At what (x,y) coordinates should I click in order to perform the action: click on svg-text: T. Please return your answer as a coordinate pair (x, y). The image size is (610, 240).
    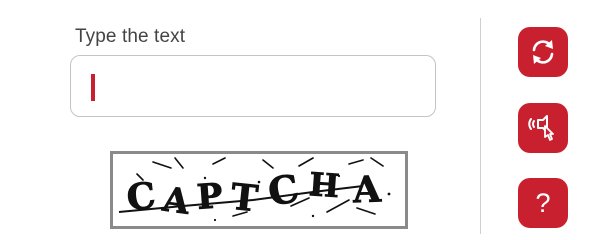
    Looking at the image, I should click on (244, 198).